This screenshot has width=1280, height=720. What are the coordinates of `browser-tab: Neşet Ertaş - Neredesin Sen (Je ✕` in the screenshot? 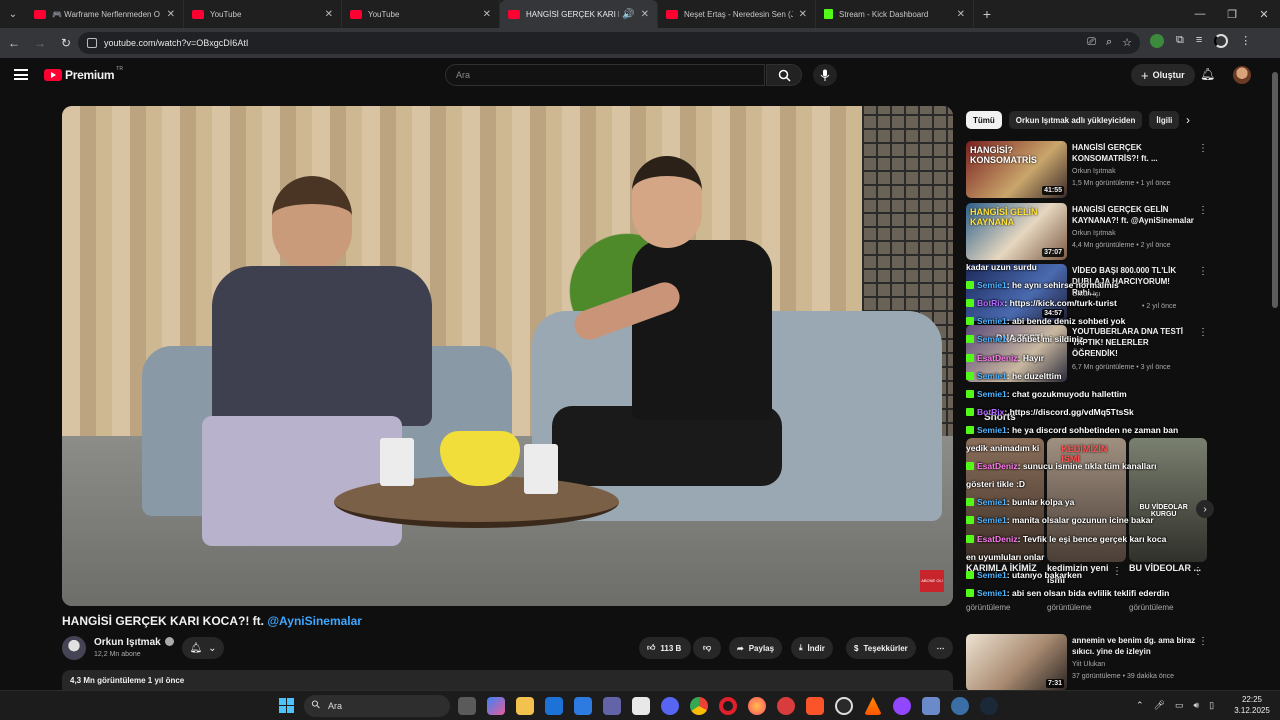 It's located at (737, 14).